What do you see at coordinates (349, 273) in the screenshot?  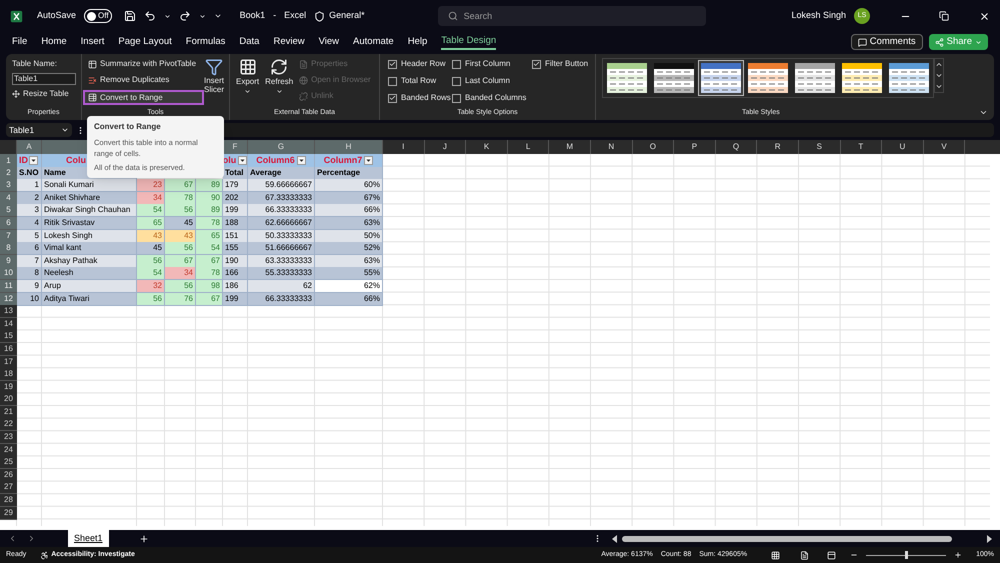 I see `table-cell: 55%` at bounding box center [349, 273].